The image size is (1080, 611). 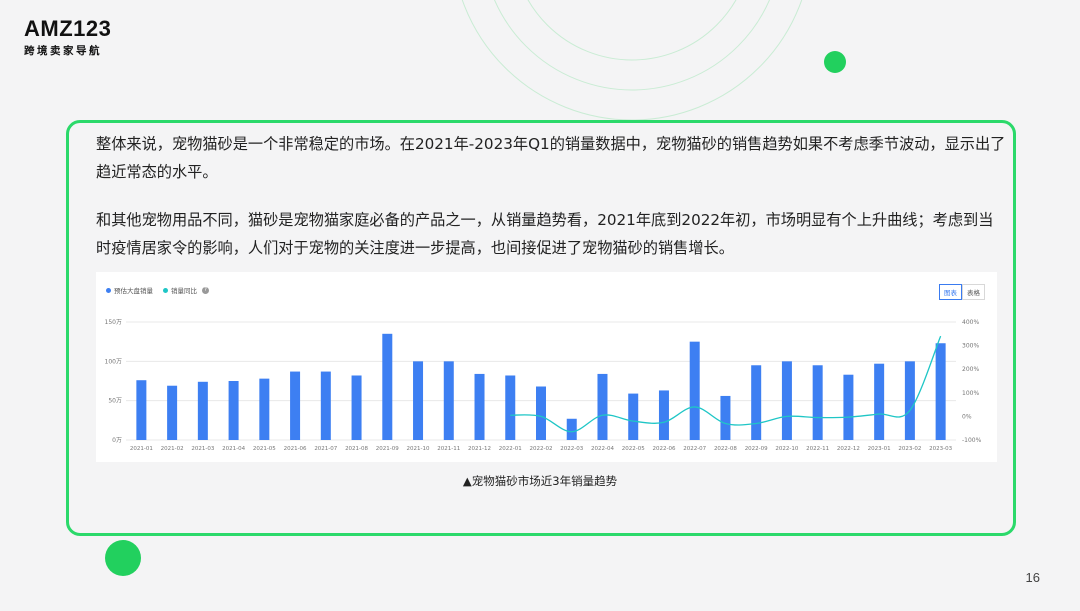 What do you see at coordinates (940, 449) in the screenshot?
I see `x-tick-label: 2023-03` at bounding box center [940, 449].